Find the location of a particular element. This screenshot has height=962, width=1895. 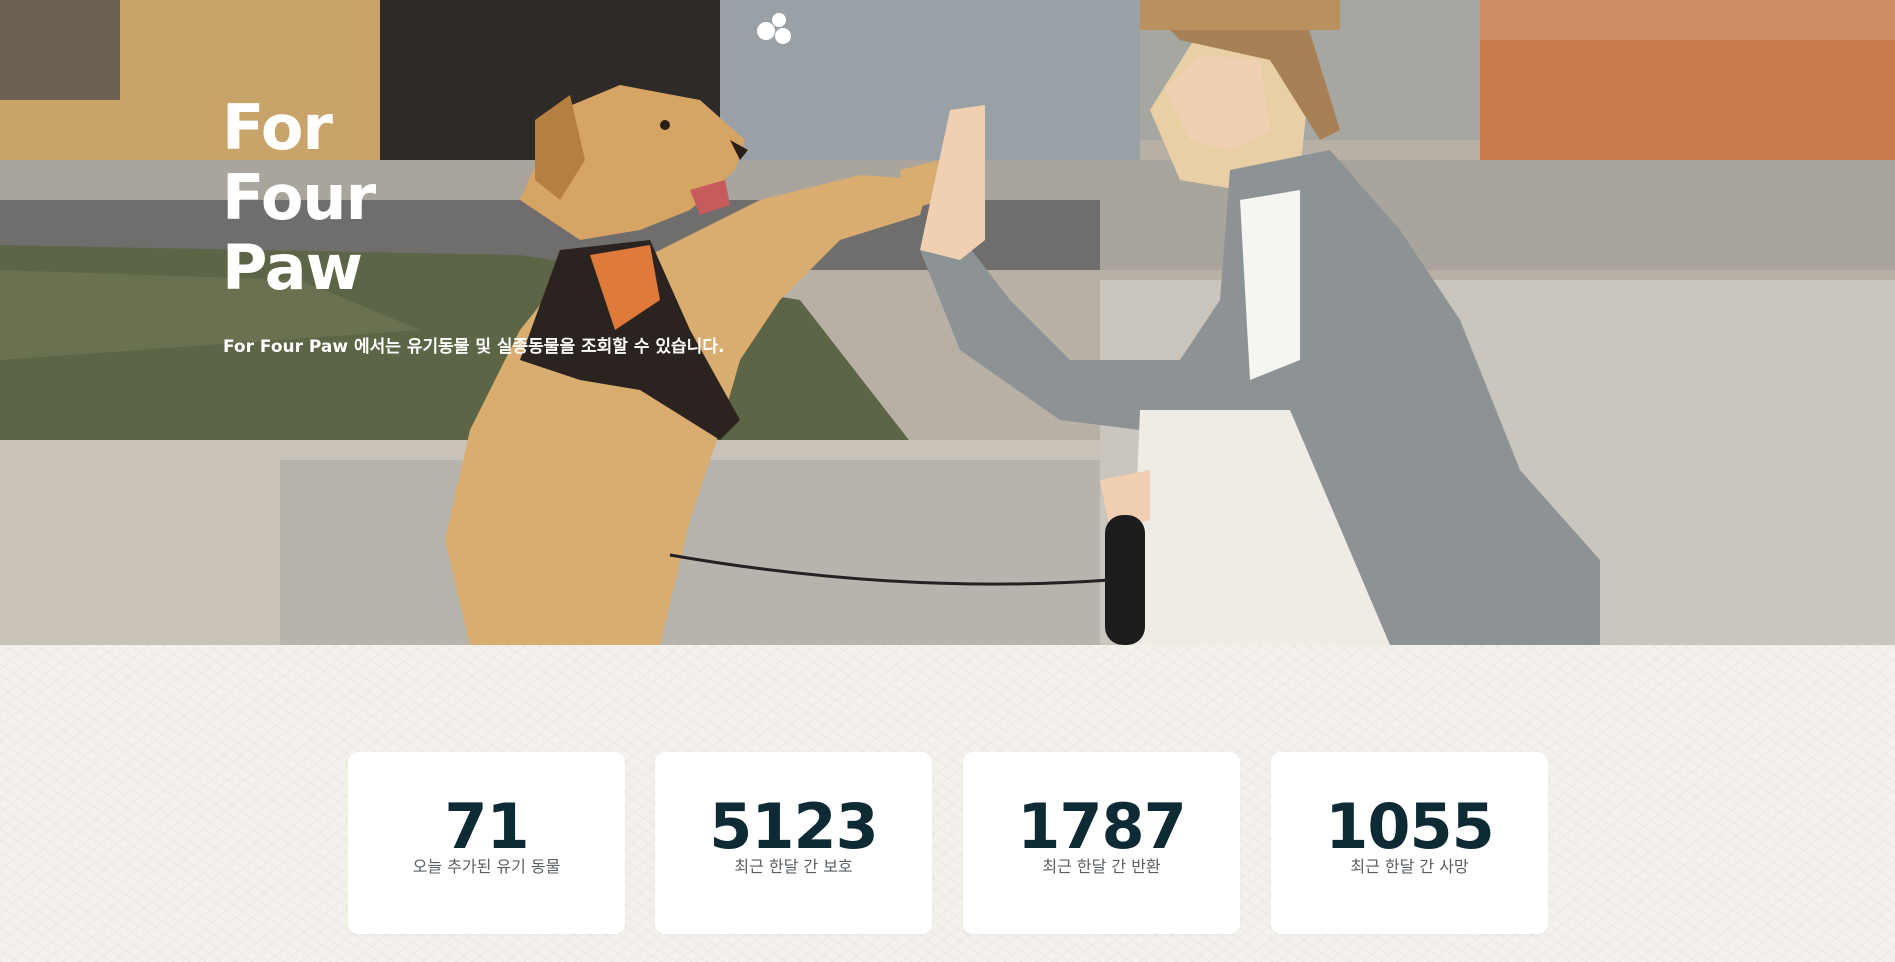

hero-title-line: Four is located at coordinates (299, 197).